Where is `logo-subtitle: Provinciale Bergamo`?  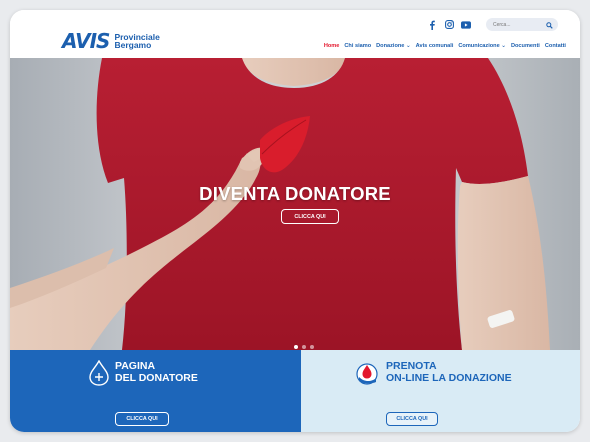
logo-subtitle: Provinciale Bergamo is located at coordinates (136, 41).